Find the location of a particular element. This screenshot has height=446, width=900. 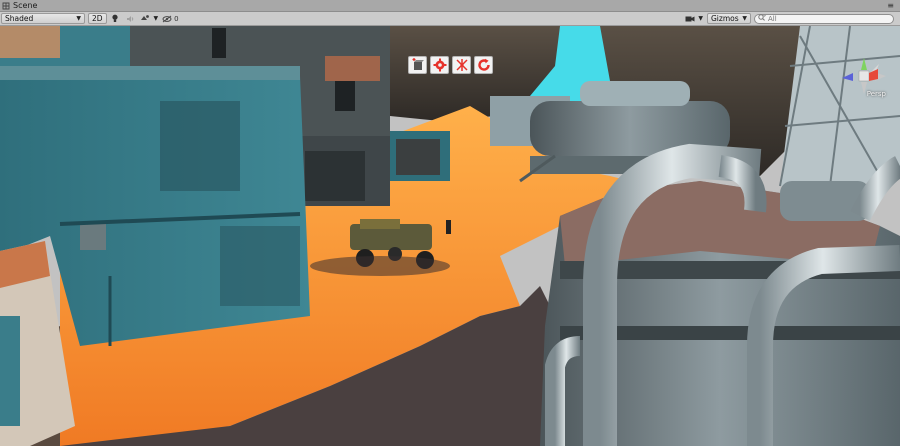

gizmos-dropdown: Gizmos ▼ is located at coordinates (729, 18).